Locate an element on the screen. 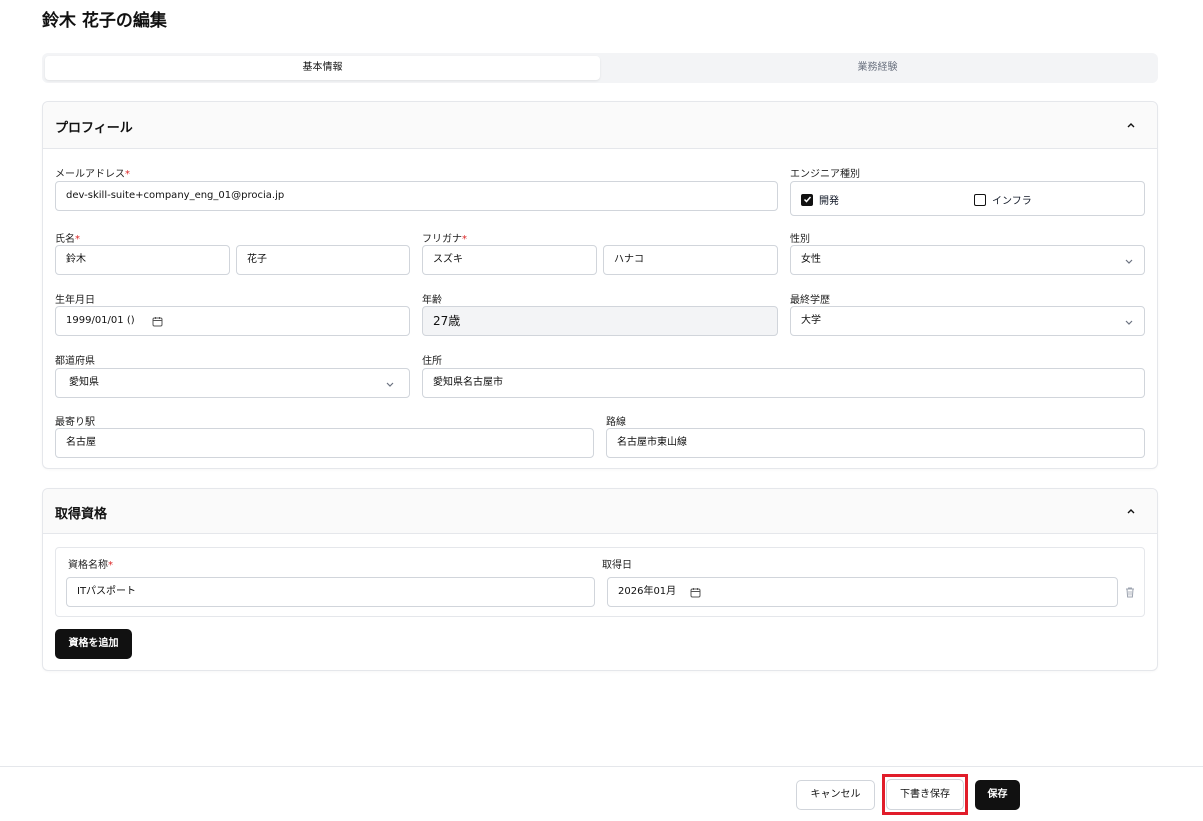  station-label: 最寄り駅 is located at coordinates (75, 422).